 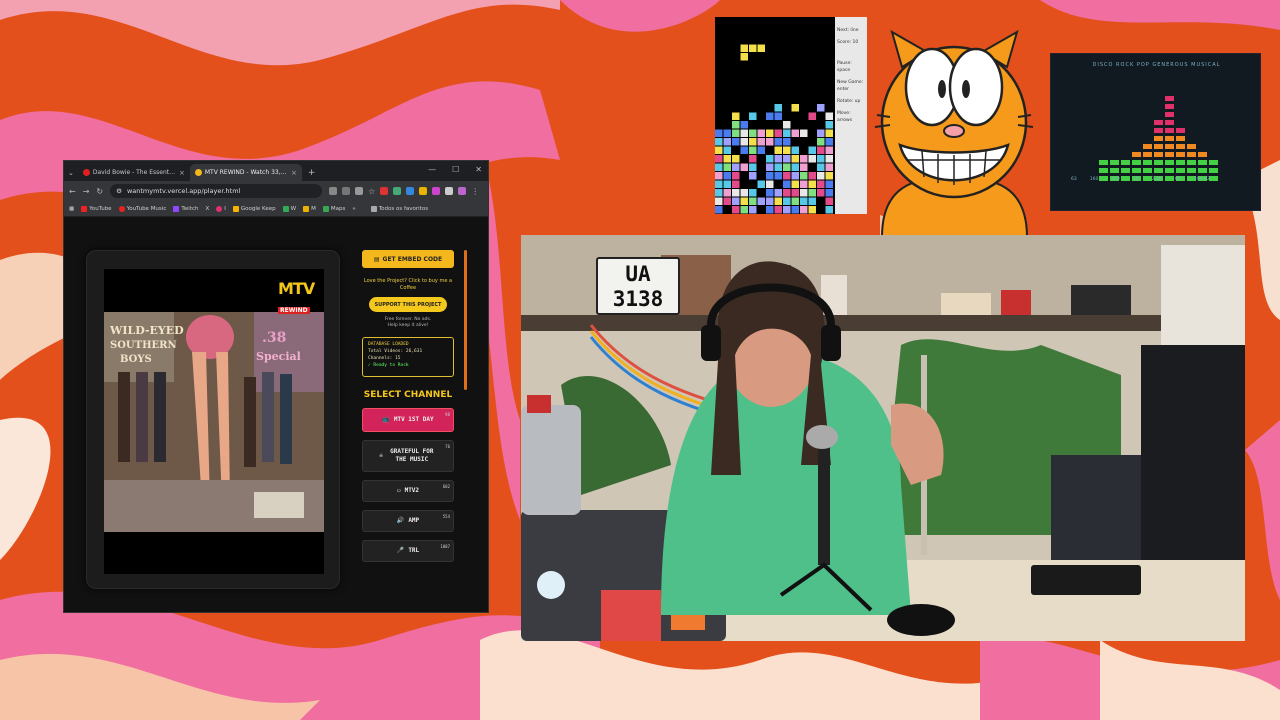 What do you see at coordinates (408, 420) in the screenshot?
I see `channel-mtv-1st-day: 📺 MTV 1ST DAY 98` at bounding box center [408, 420].